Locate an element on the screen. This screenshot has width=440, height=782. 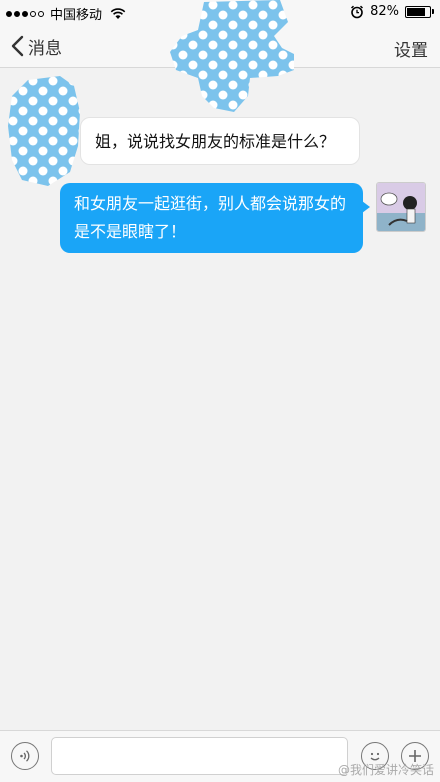
battery-percent: 82% is located at coordinates (384, 11).